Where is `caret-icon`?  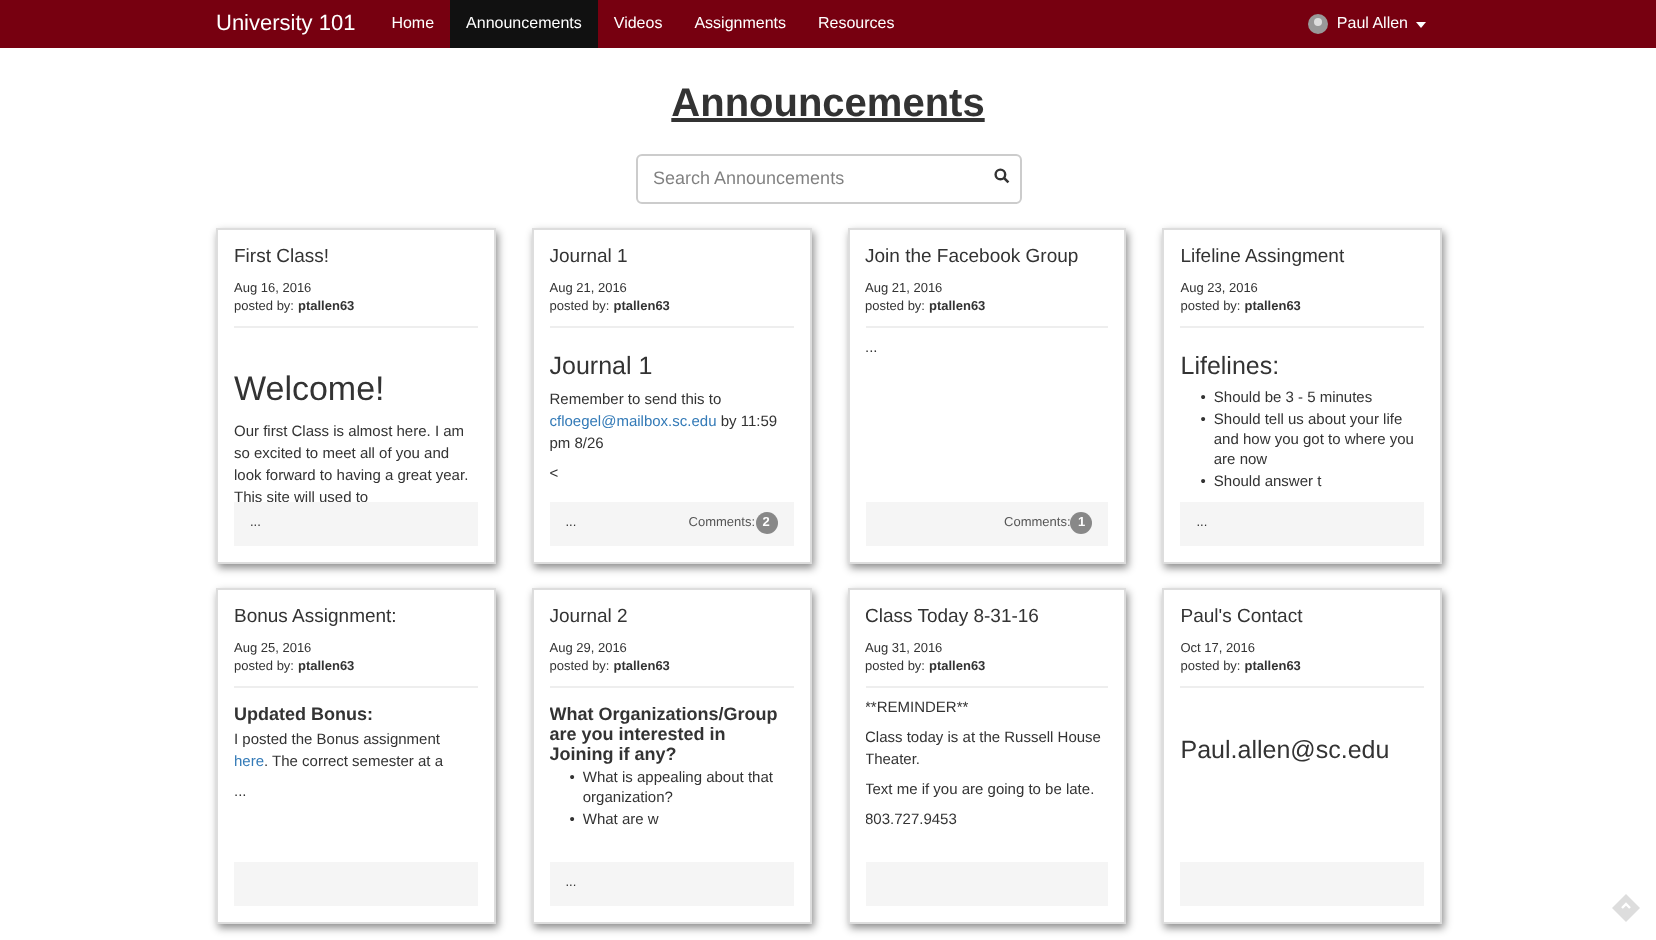 caret-icon is located at coordinates (1421, 24).